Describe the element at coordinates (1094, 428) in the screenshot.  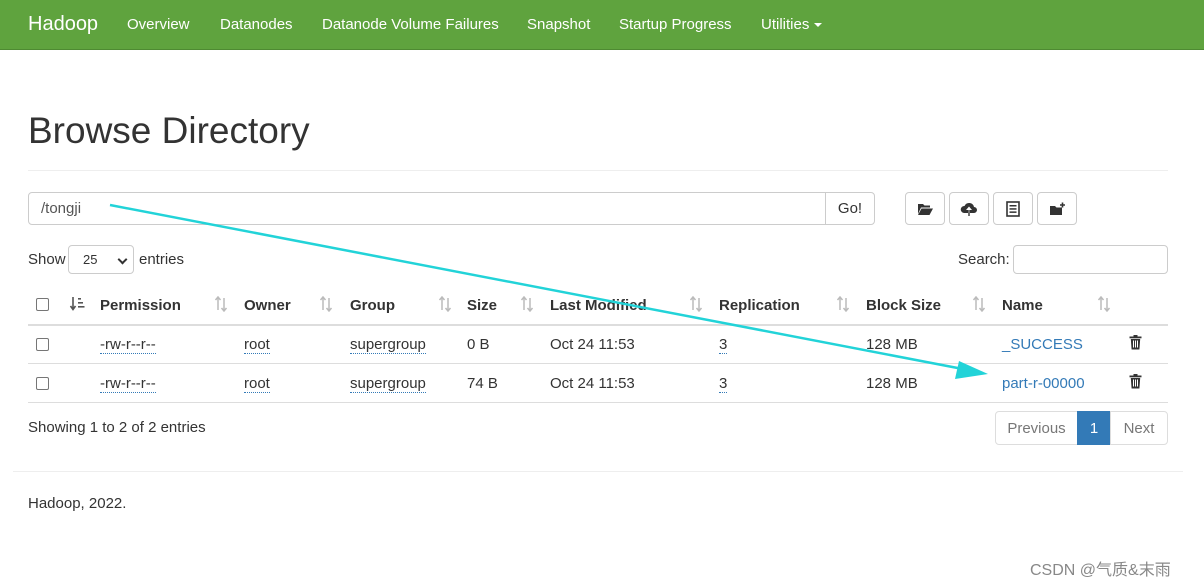
I see `pagination-page-1: 1` at that location.